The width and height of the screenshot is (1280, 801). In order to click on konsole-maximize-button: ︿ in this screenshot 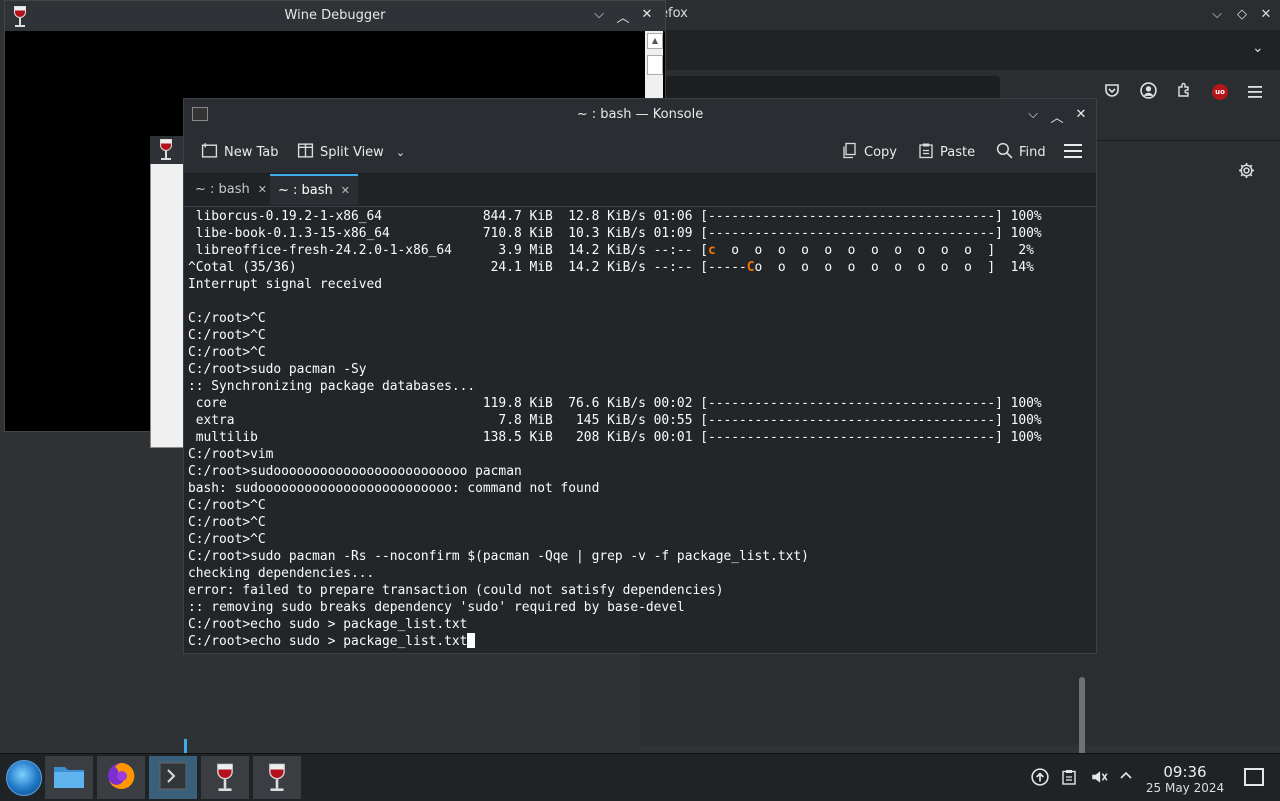, I will do `click(1057, 116)`.